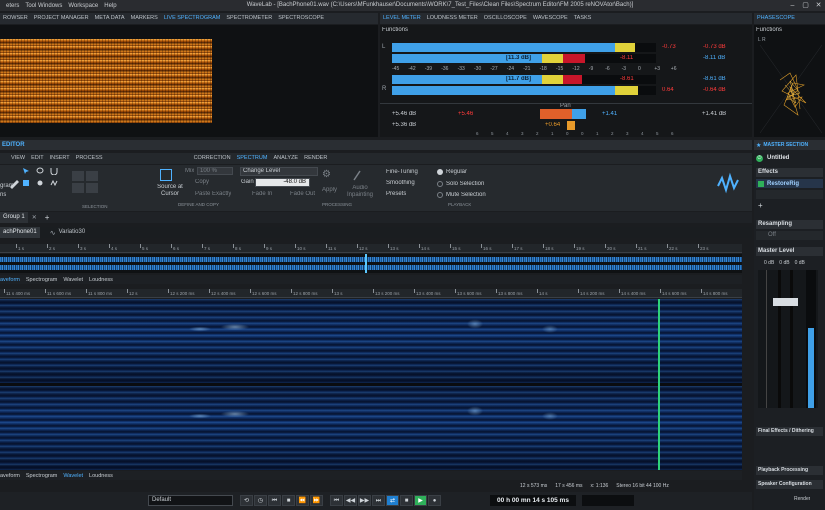 Image resolution: width=825 pixels, height=510 pixels. Describe the element at coordinates (769, 30) in the screenshot. I see `phase-functions-menu: Functions` at that location.